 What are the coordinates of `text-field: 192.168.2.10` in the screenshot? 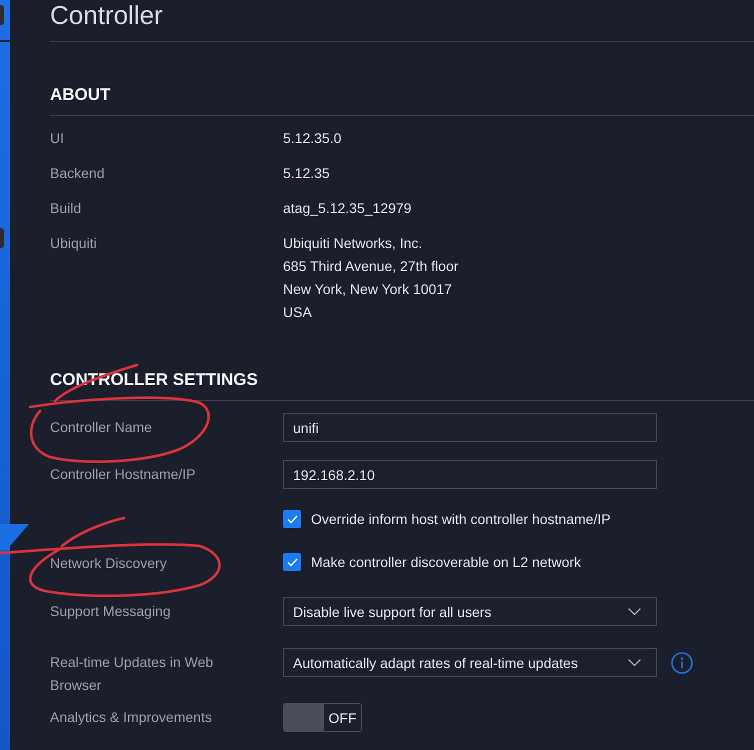 It's located at (470, 474).